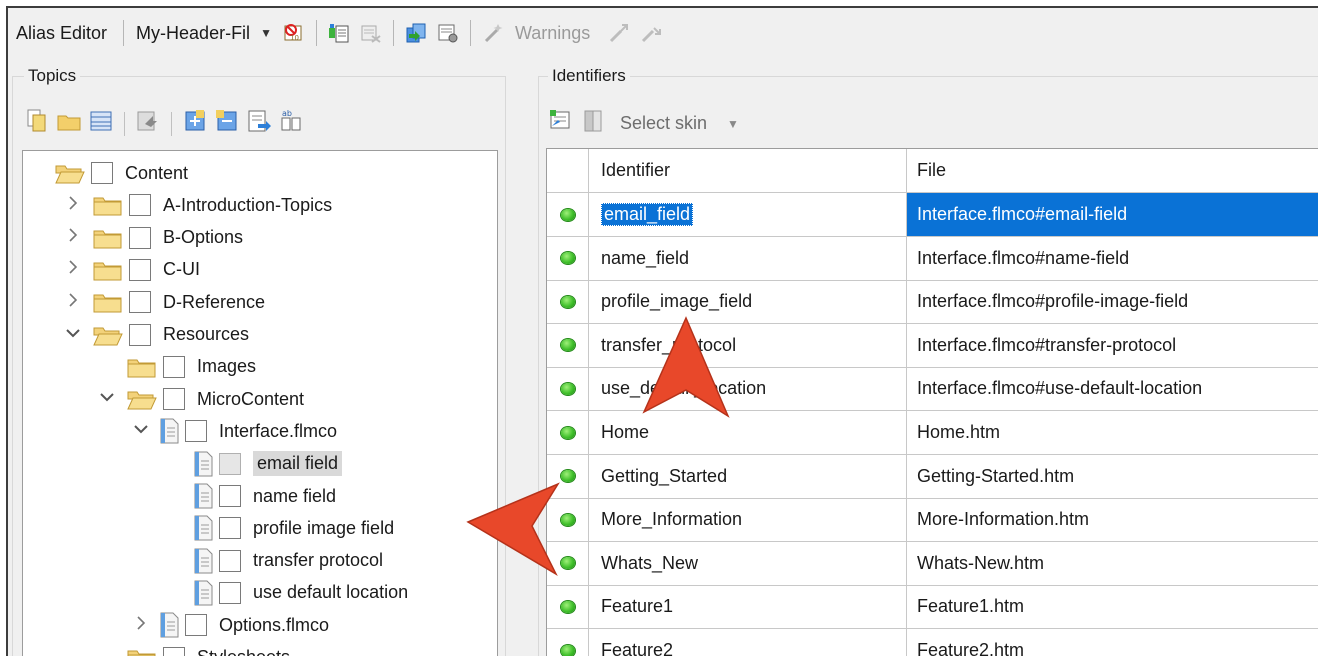 The height and width of the screenshot is (656, 1318). I want to click on collapse-all-icon, so click(227, 123).